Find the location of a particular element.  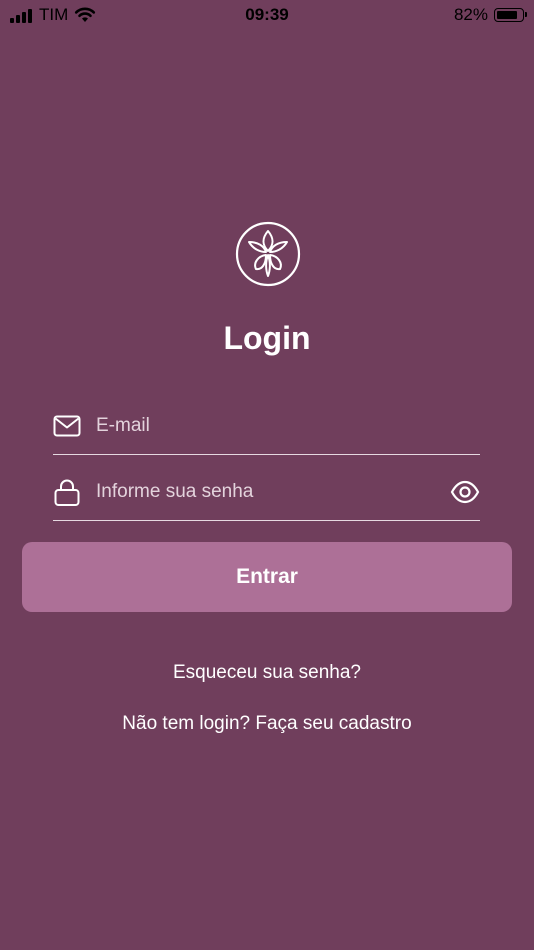

password-field-group is located at coordinates (266, 492).